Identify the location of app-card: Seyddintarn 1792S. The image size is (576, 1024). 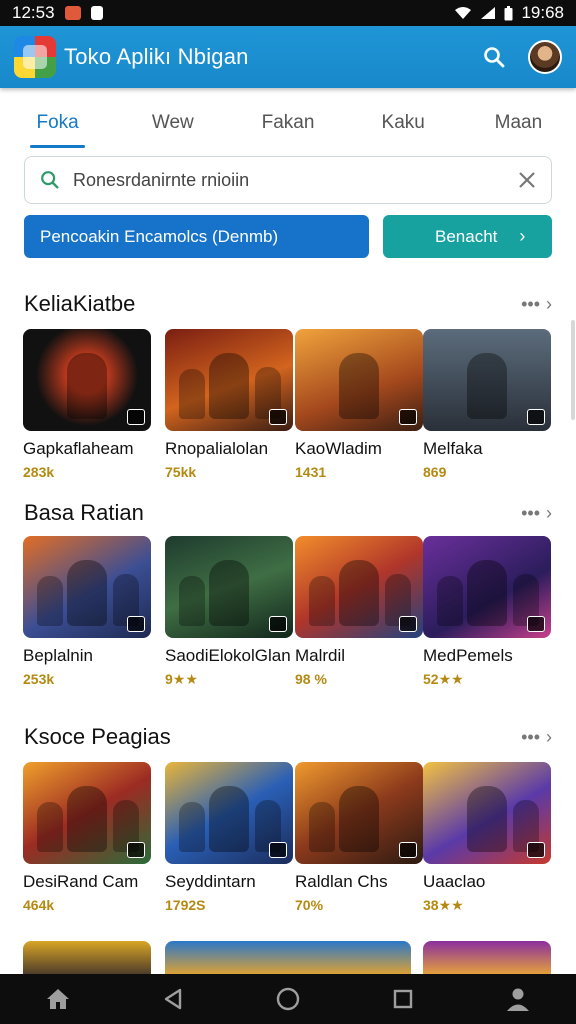
(229, 837).